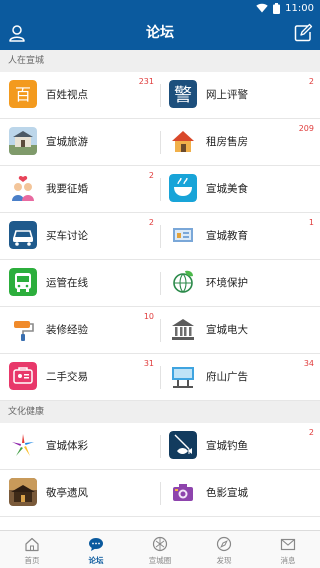 The width and height of the screenshot is (320, 568). What do you see at coordinates (183, 492) in the screenshot?
I see `camera-icon` at bounding box center [183, 492].